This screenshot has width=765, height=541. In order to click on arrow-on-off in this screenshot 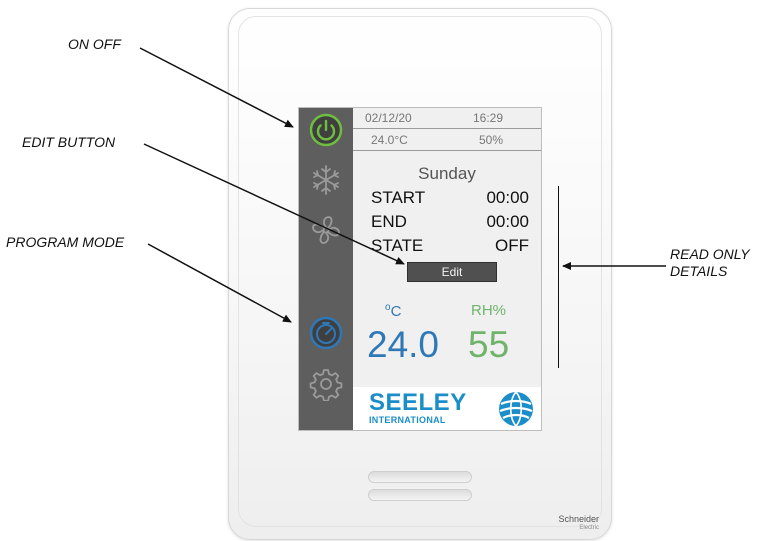, I will do `click(216, 87)`.